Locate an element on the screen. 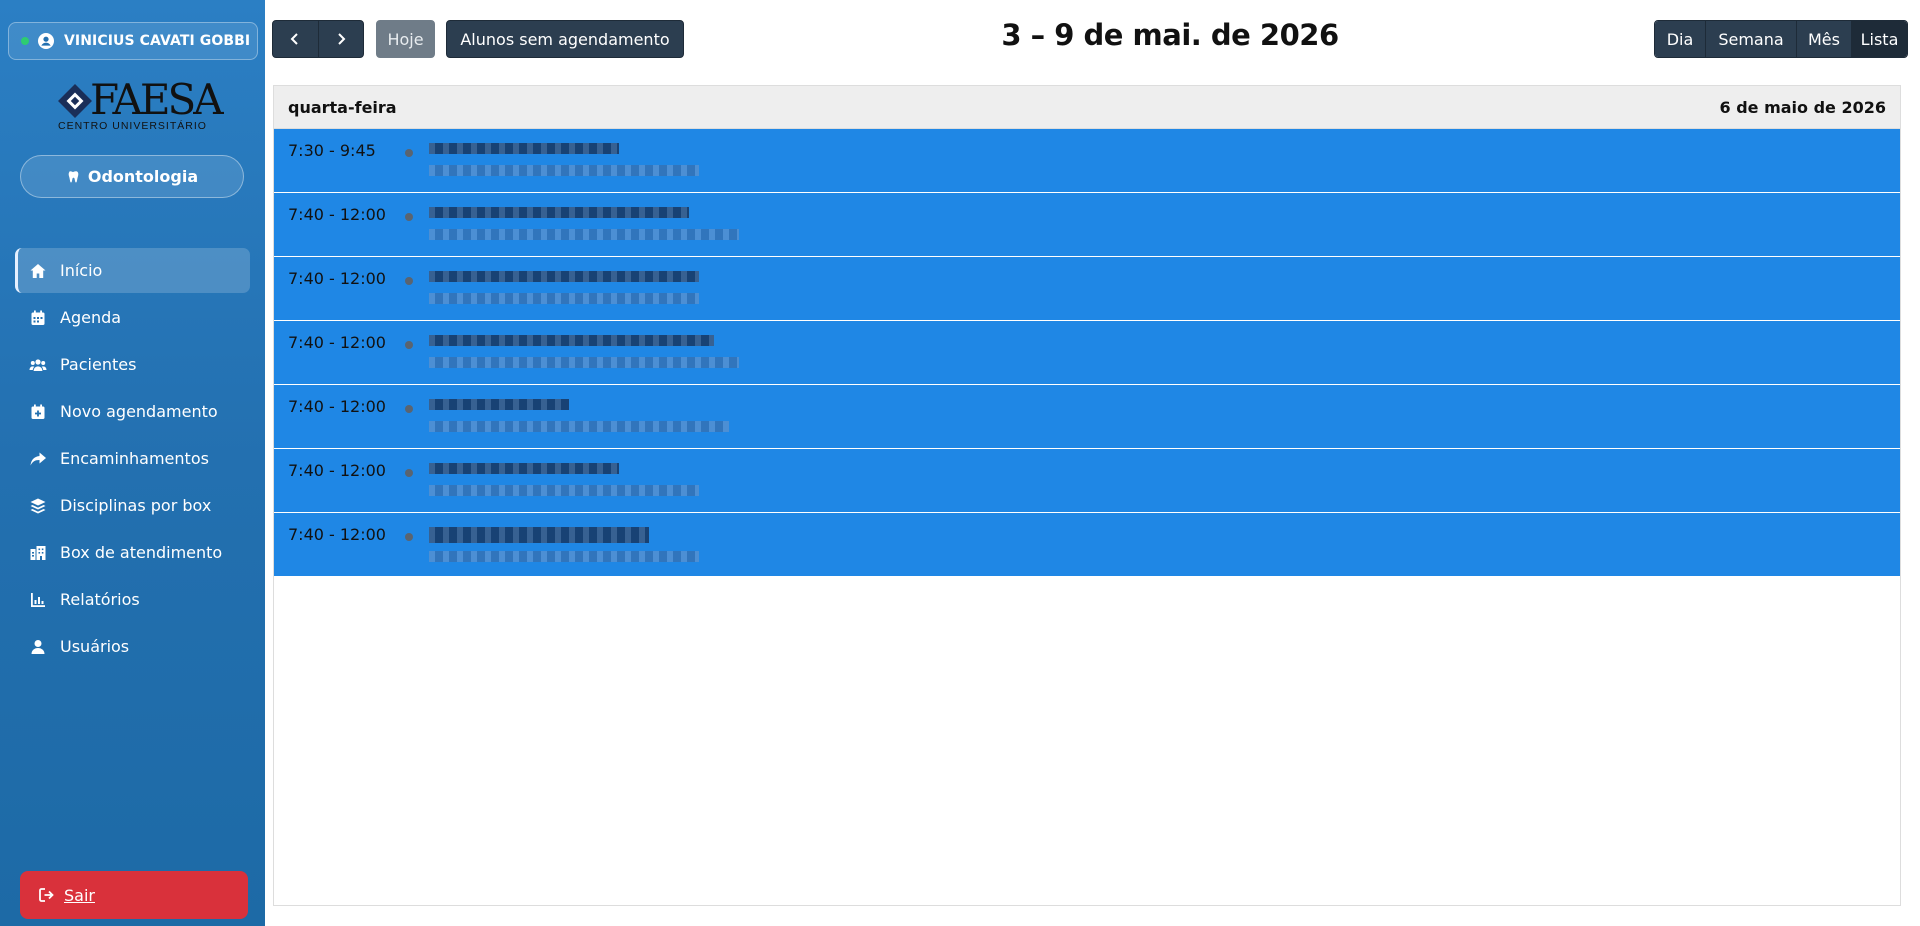  user-icon is located at coordinates (38, 646).